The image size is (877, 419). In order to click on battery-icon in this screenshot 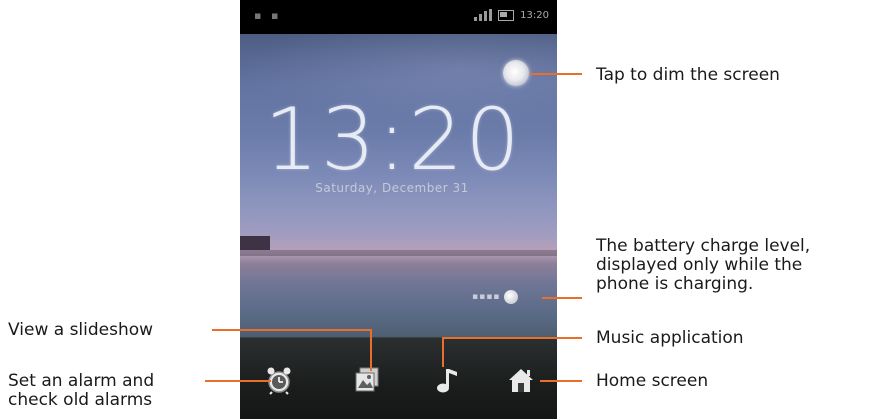, I will do `click(506, 15)`.